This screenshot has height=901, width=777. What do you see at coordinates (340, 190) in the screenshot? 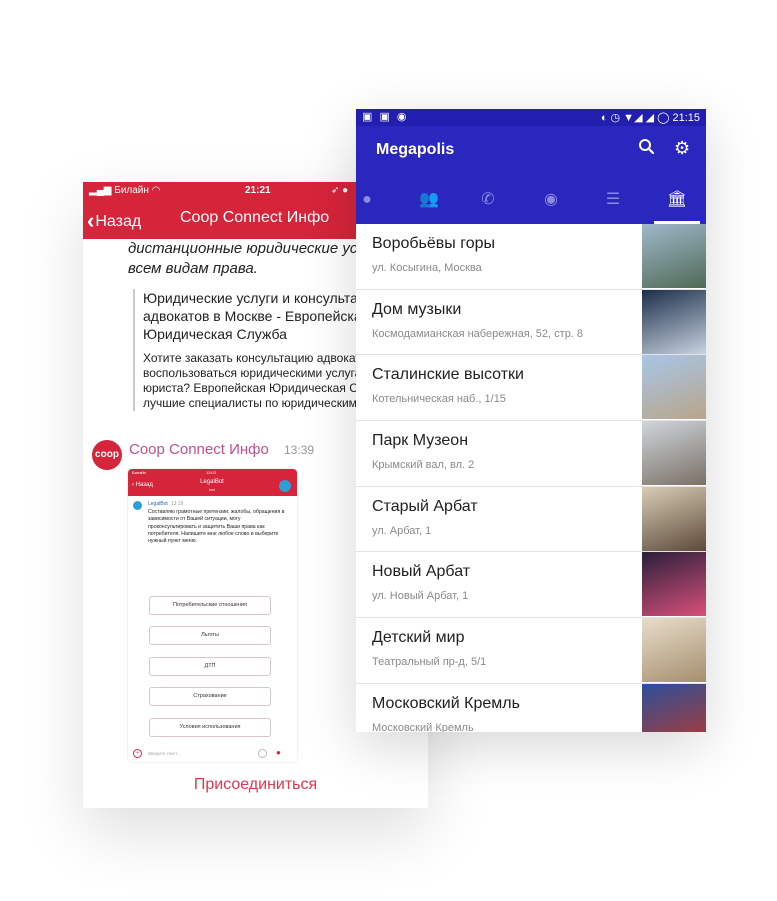
I see `location-icon: ➶ ●` at bounding box center [340, 190].